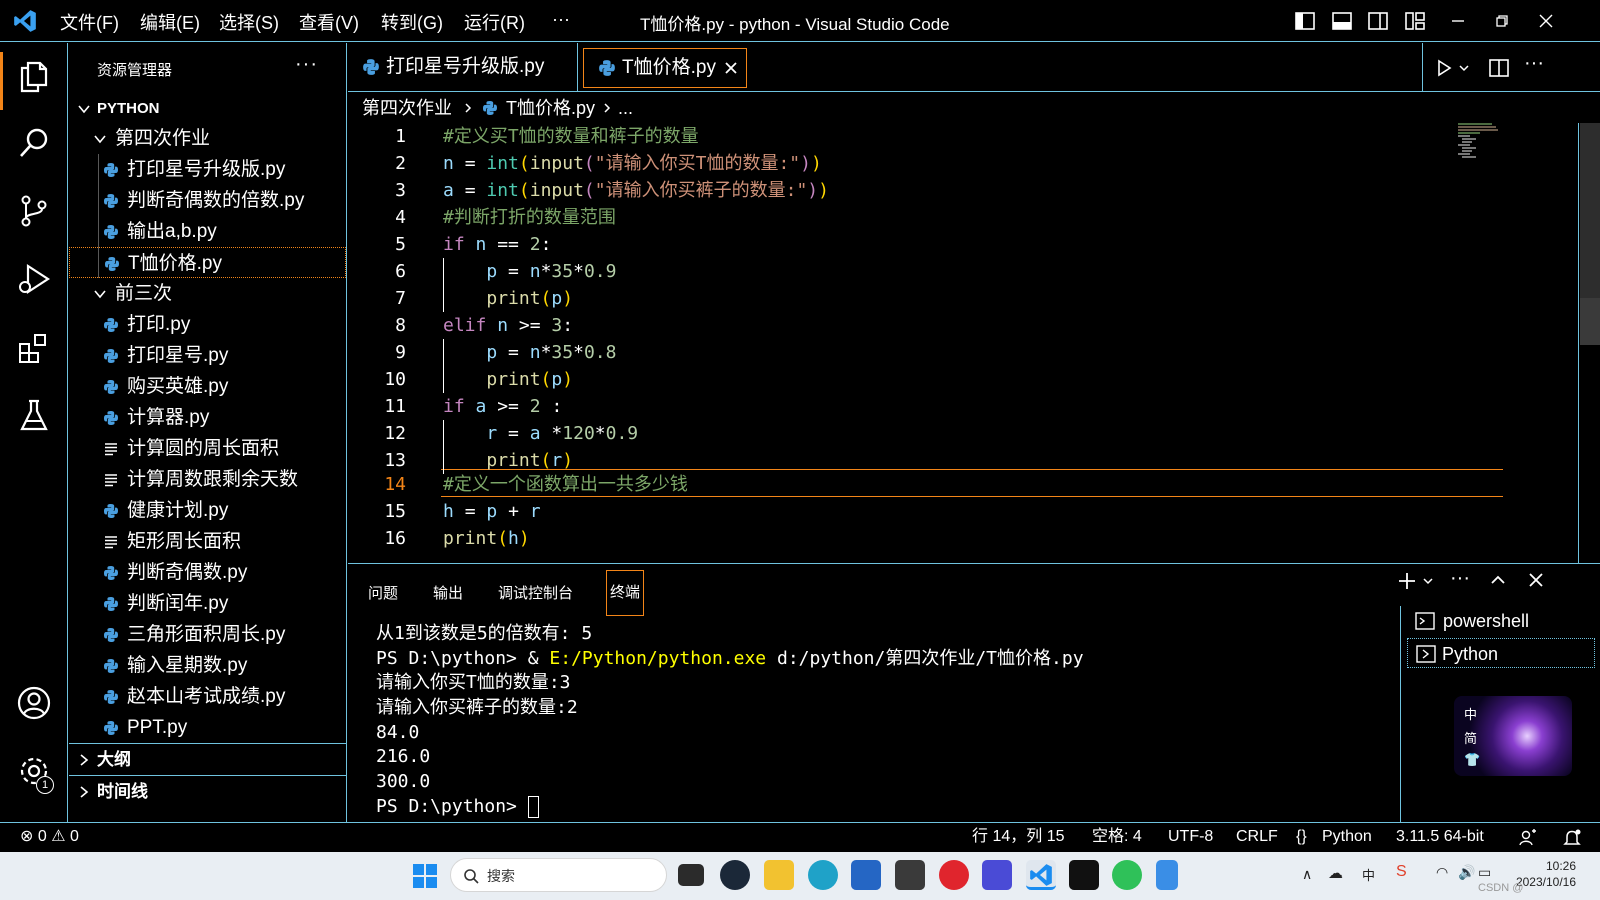 The width and height of the screenshot is (1600, 900). What do you see at coordinates (910, 875) in the screenshot?
I see `unity-icon` at bounding box center [910, 875].